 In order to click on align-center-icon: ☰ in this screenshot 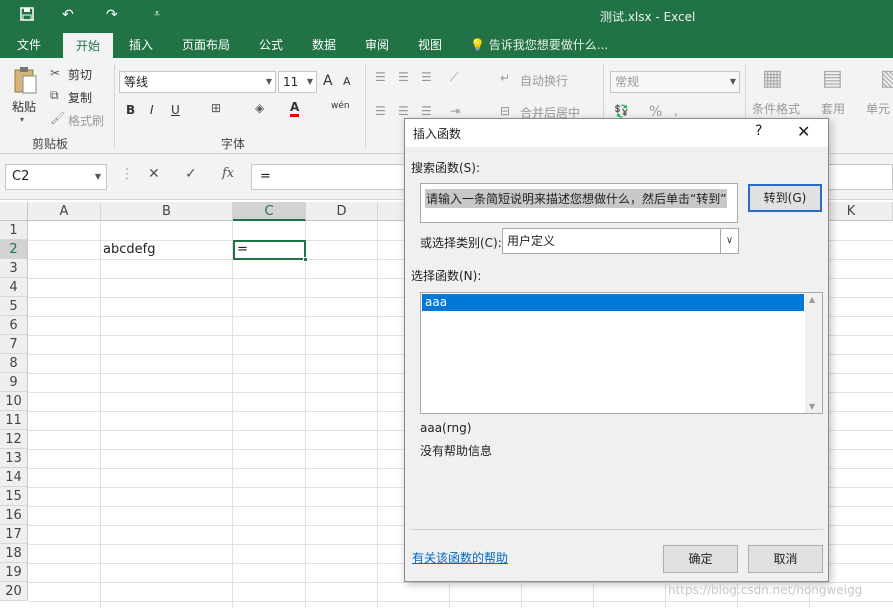, I will do `click(403, 111)`.